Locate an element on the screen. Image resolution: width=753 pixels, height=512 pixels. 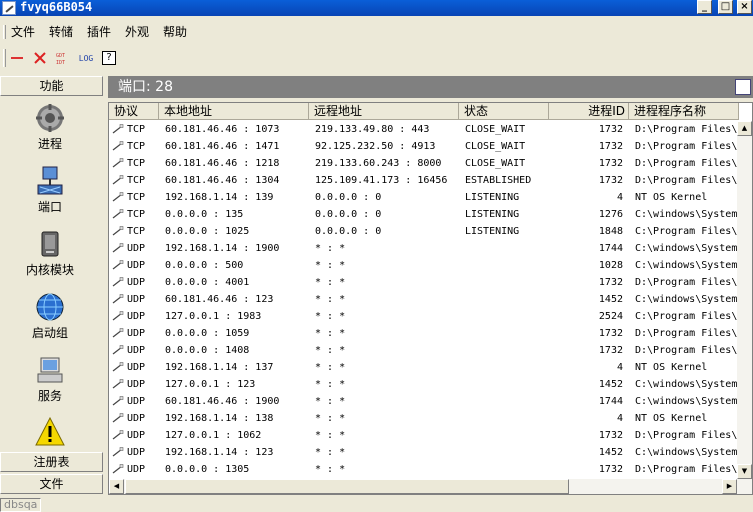
nav-item-port: 端口 is located at coordinates (50, 190).